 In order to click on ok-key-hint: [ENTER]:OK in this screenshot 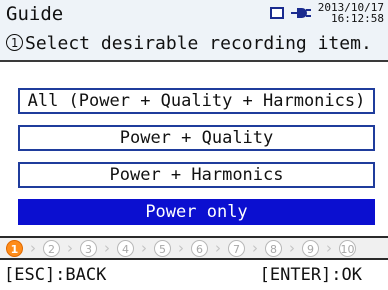, I will do `click(311, 275)`.